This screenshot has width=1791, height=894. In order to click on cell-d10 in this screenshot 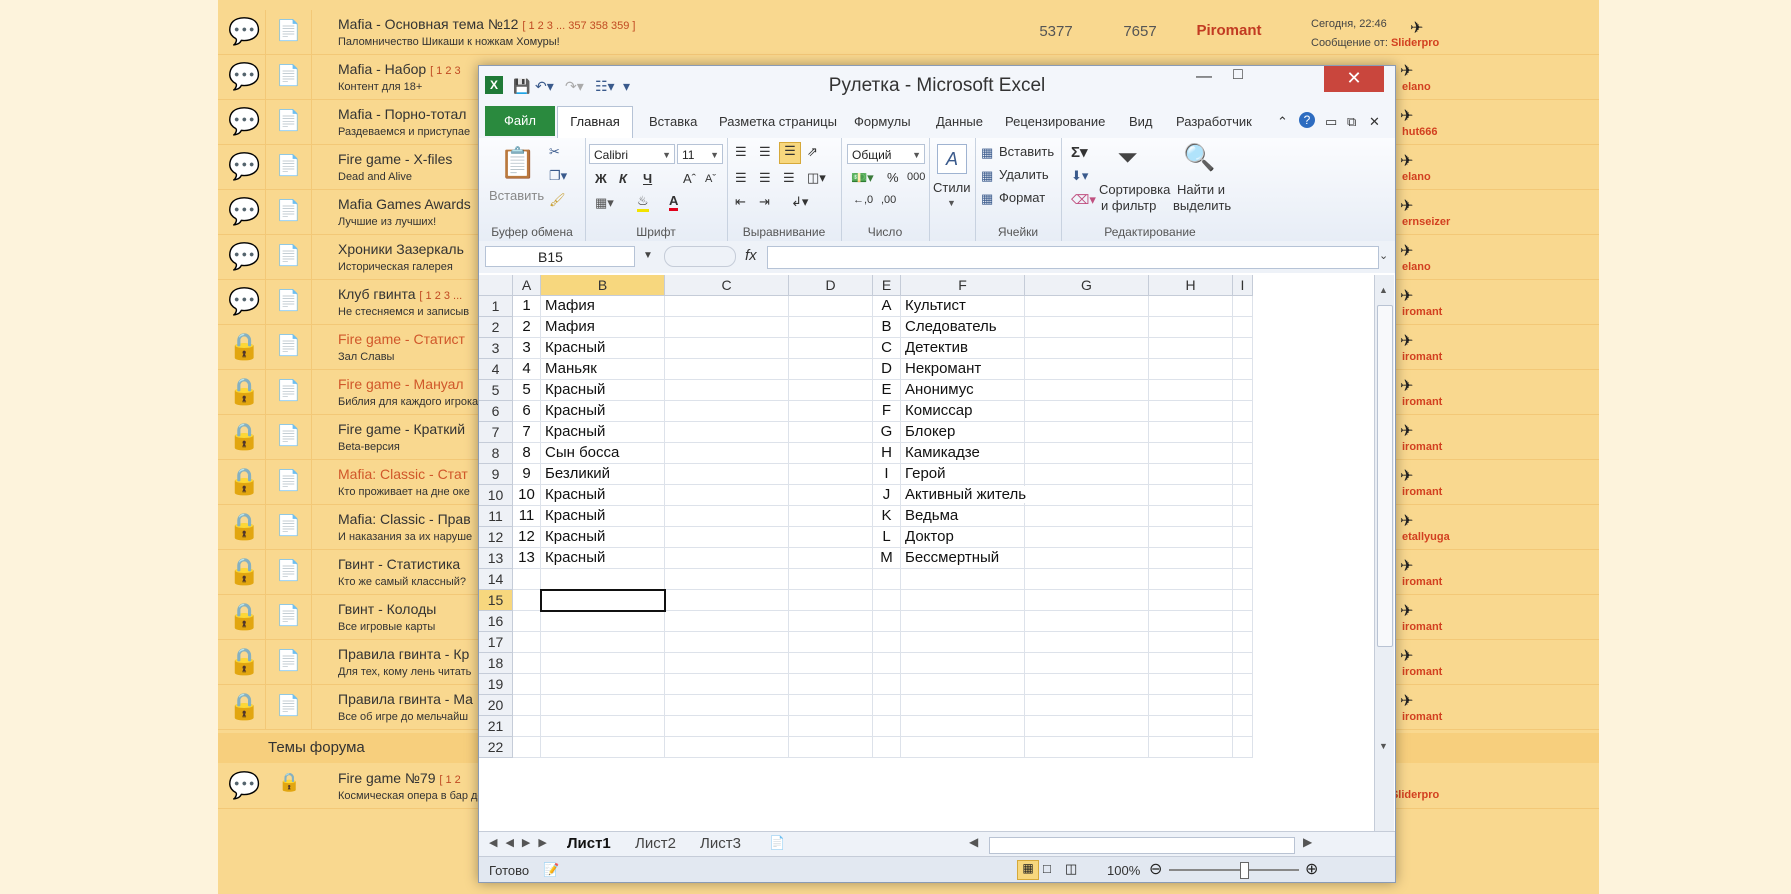, I will do `click(831, 495)`.